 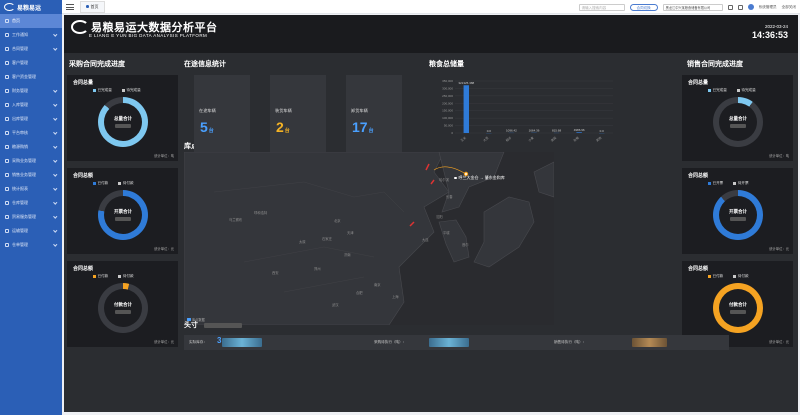 What do you see at coordinates (741, 183) in the screenshot?
I see `legend-item-pending: 待开票` at bounding box center [741, 183].